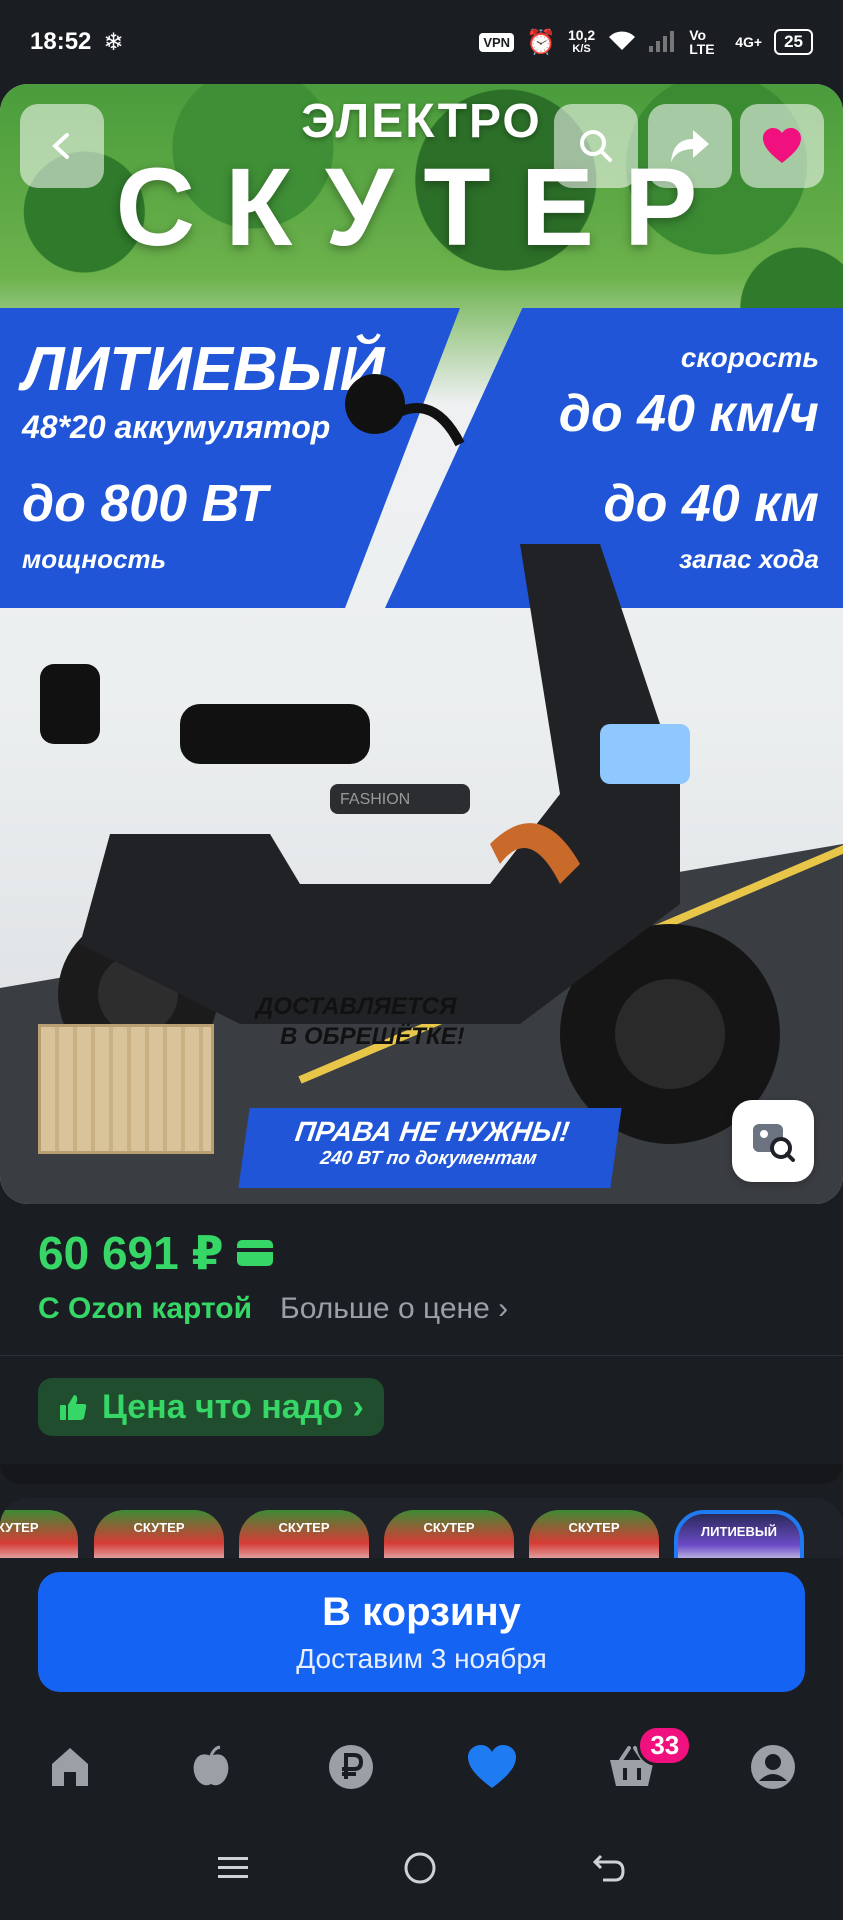 Image resolution: width=843 pixels, height=1920 pixels. What do you see at coordinates (394, 1309) in the screenshot?
I see `more-about-price-link: Больше о цене ›` at bounding box center [394, 1309].